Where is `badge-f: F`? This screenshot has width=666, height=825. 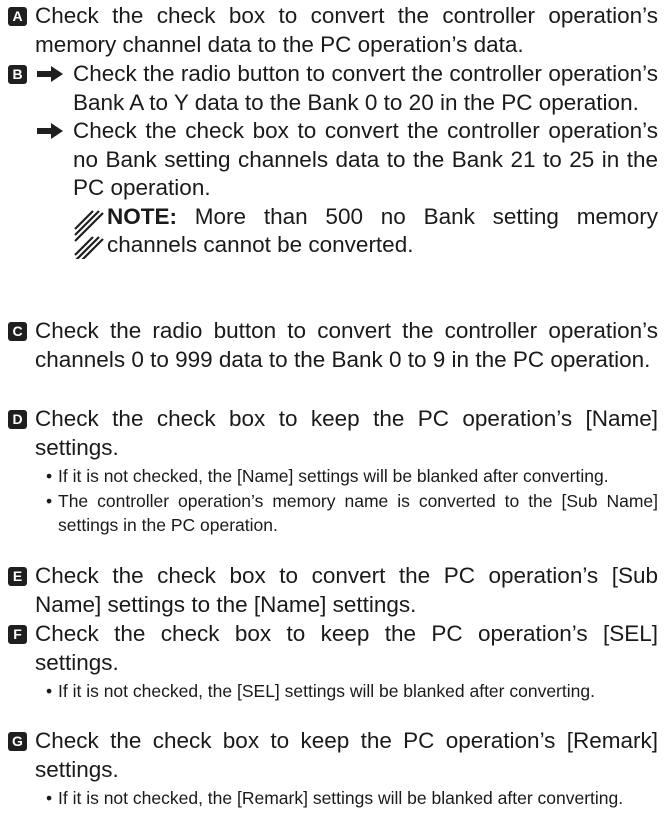
badge-f: F is located at coordinates (17, 634).